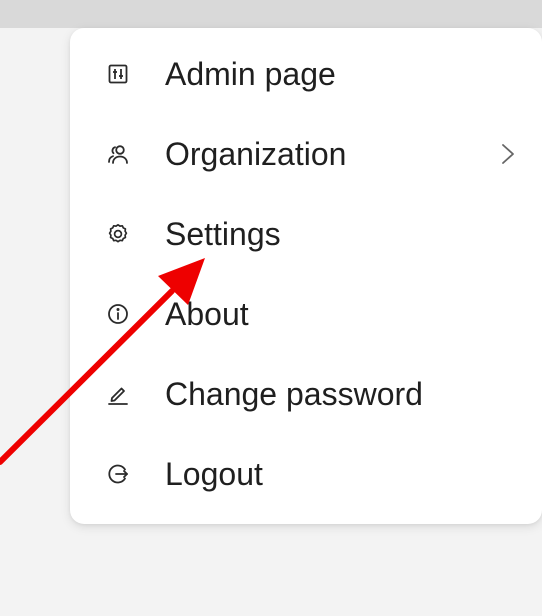  Describe the element at coordinates (306, 474) in the screenshot. I see `menu-item-logout: Logout` at that location.